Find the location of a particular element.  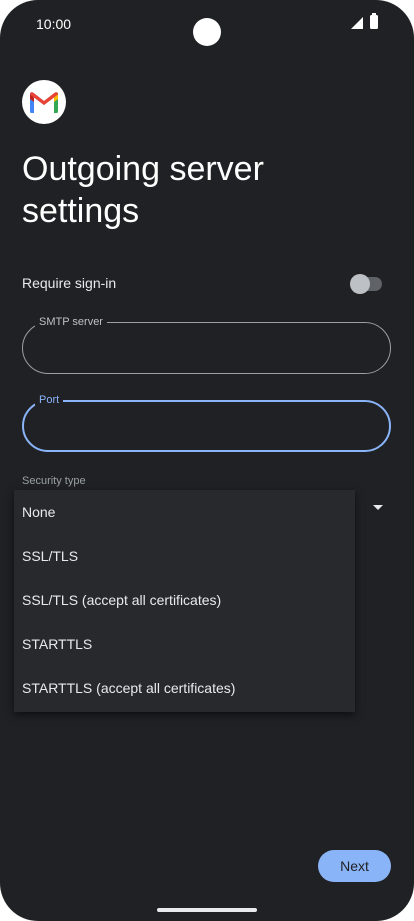

dropdown-arrow-icon is located at coordinates (378, 507).